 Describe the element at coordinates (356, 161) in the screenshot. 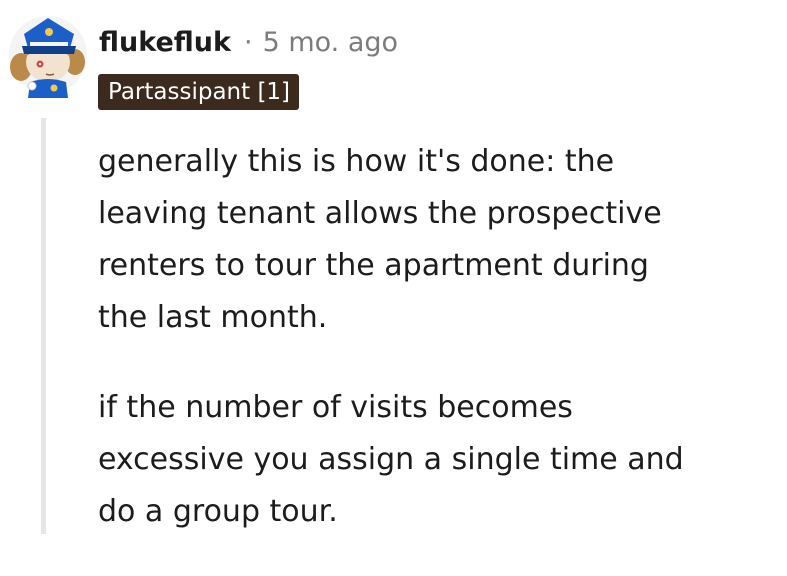

I see `comment-line: generally this is how it's done: the` at that location.